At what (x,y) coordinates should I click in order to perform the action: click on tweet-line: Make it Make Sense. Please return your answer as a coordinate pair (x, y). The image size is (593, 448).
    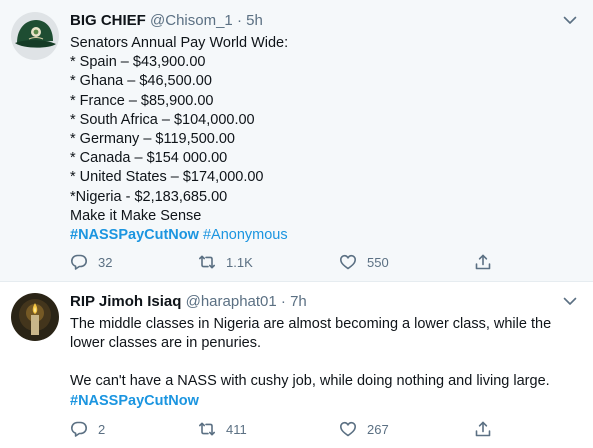
    Looking at the image, I should click on (136, 215).